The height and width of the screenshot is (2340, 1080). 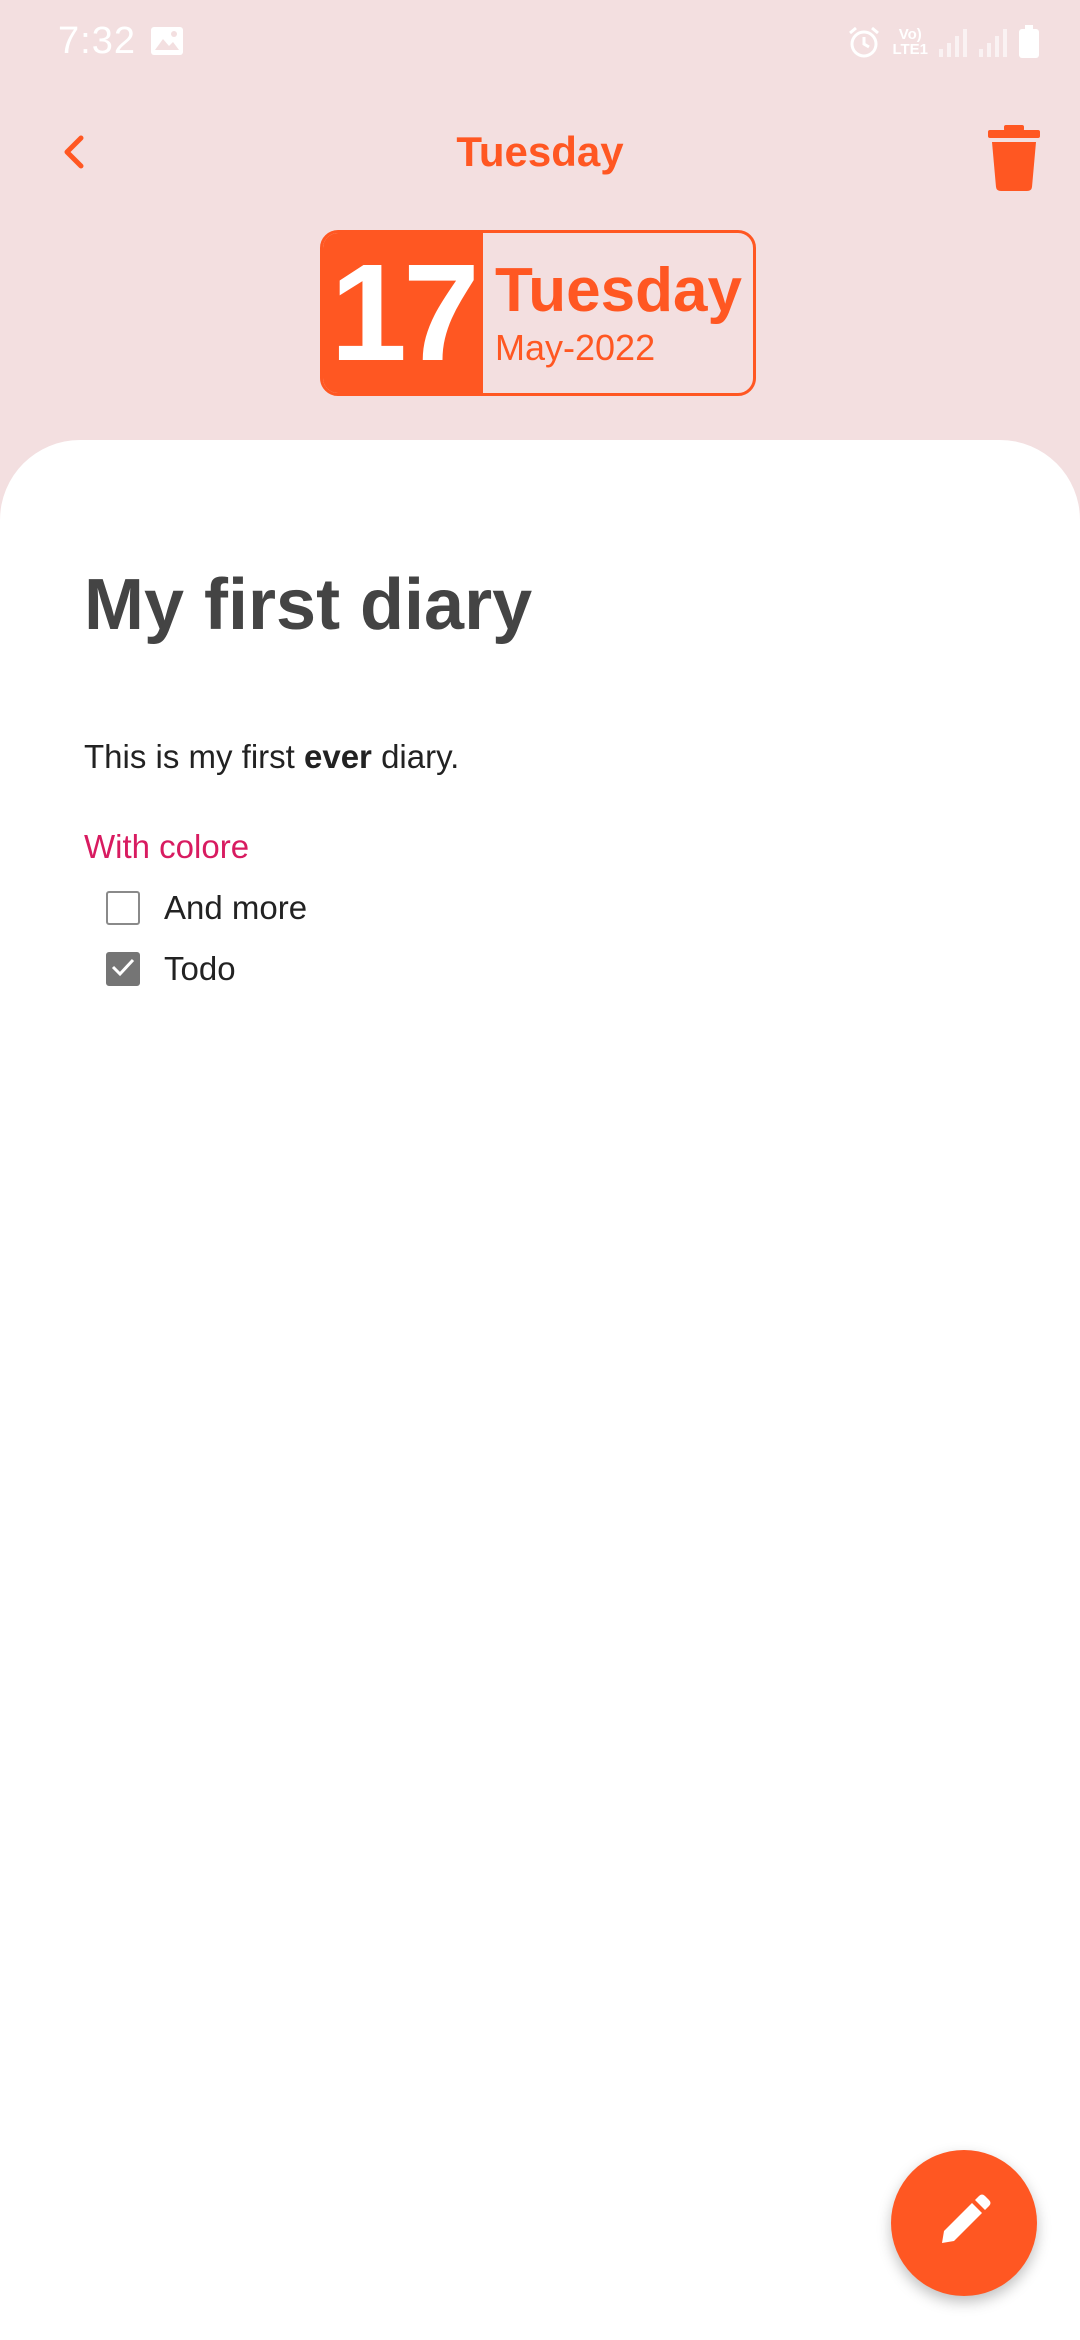 I want to click on diary-text-bold: ever, so click(x=338, y=756).